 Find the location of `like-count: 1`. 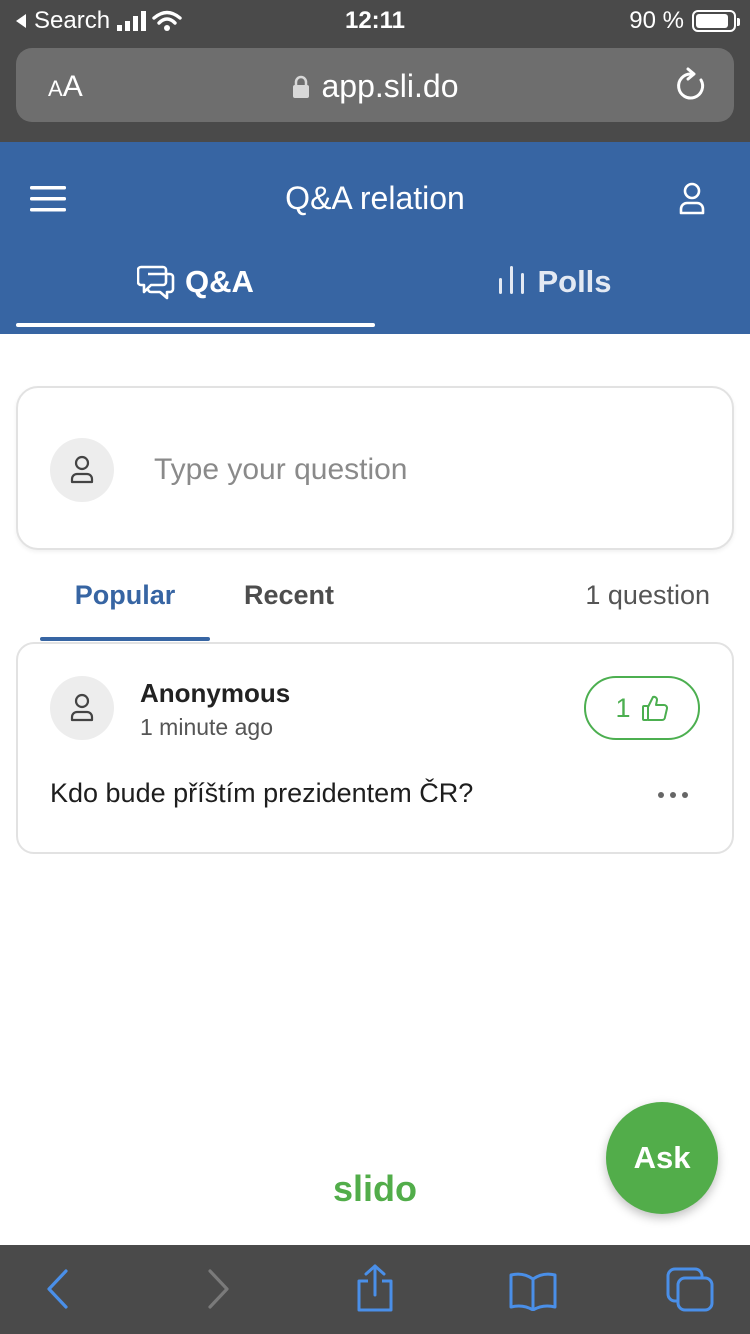

like-count: 1 is located at coordinates (623, 707).